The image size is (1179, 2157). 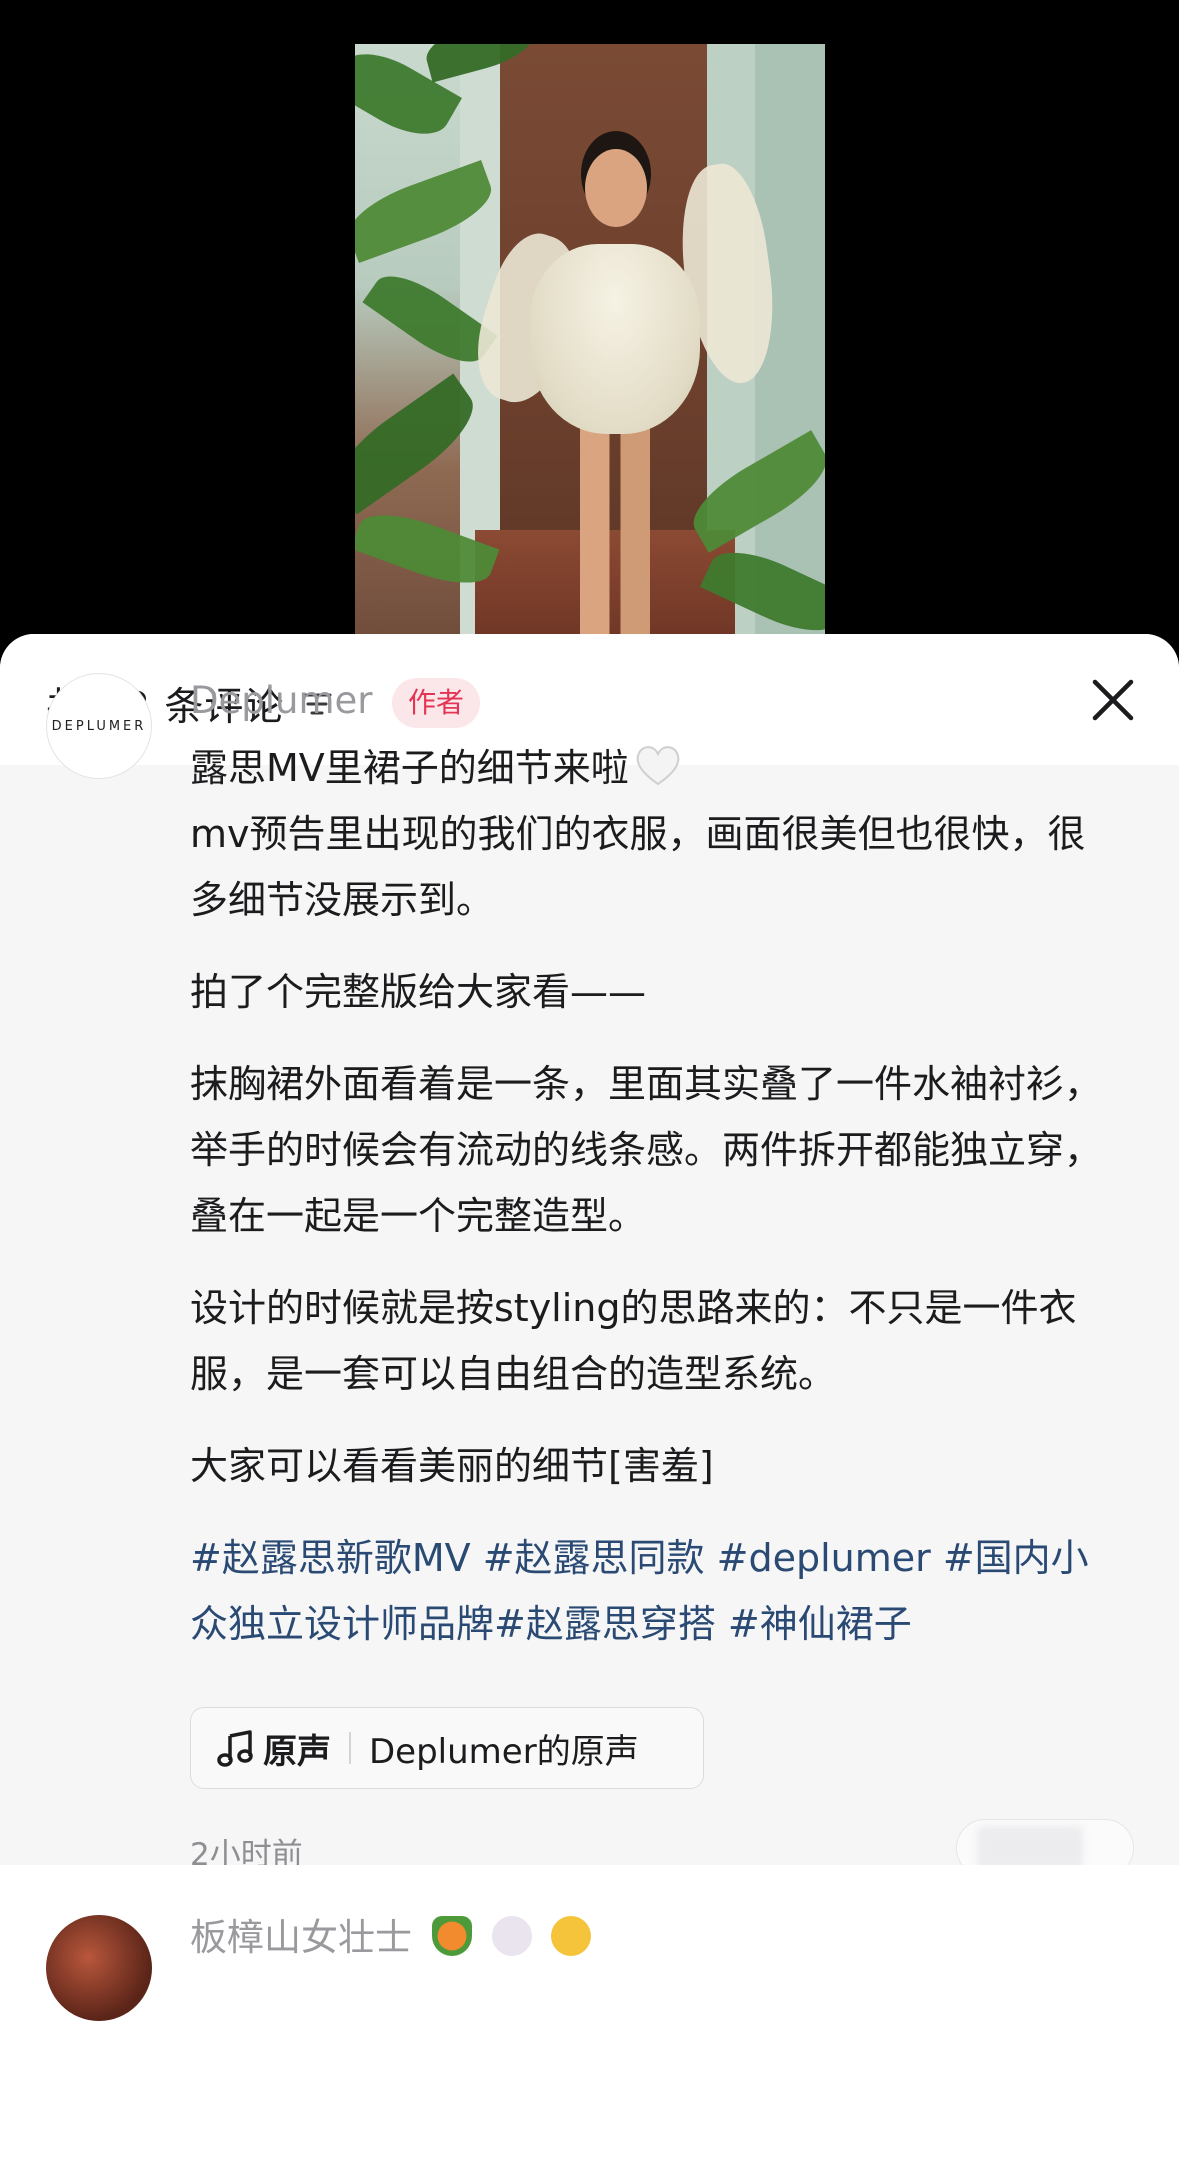 What do you see at coordinates (452, 1466) in the screenshot?
I see `comment-paragraph-5: 大家可以看看美丽的细节[害羞]` at bounding box center [452, 1466].